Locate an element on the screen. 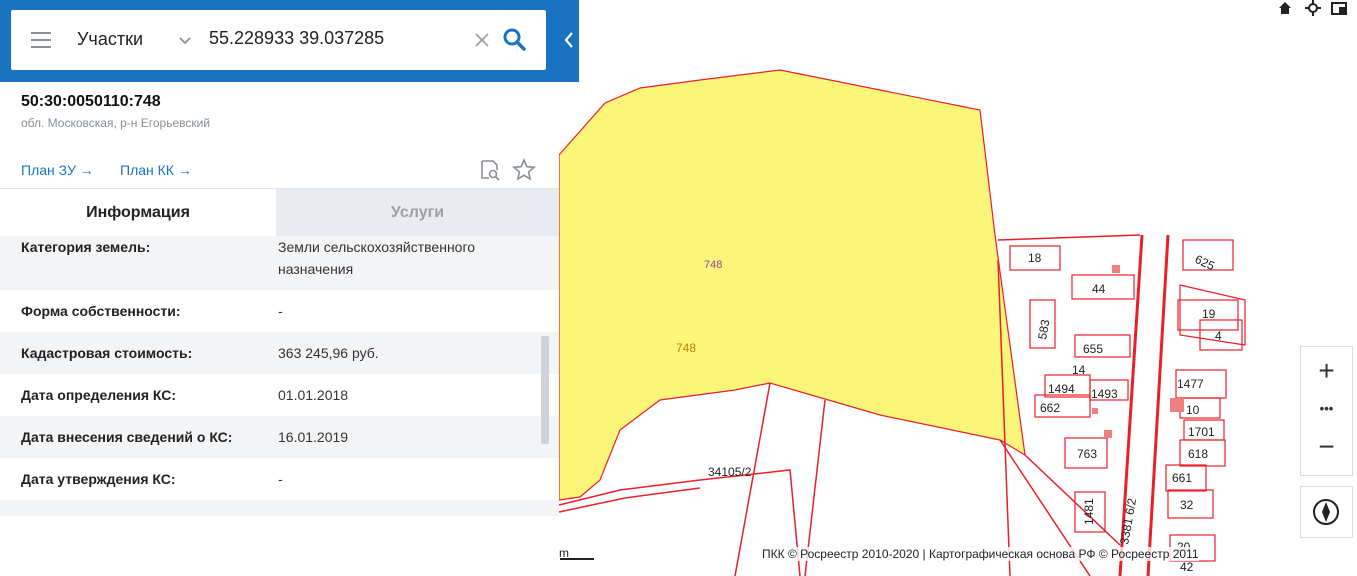 Image resolution: width=1357 pixels, height=576 pixels. info-row-value: Земли сельскохозяйственного назначения is located at coordinates (377, 258).